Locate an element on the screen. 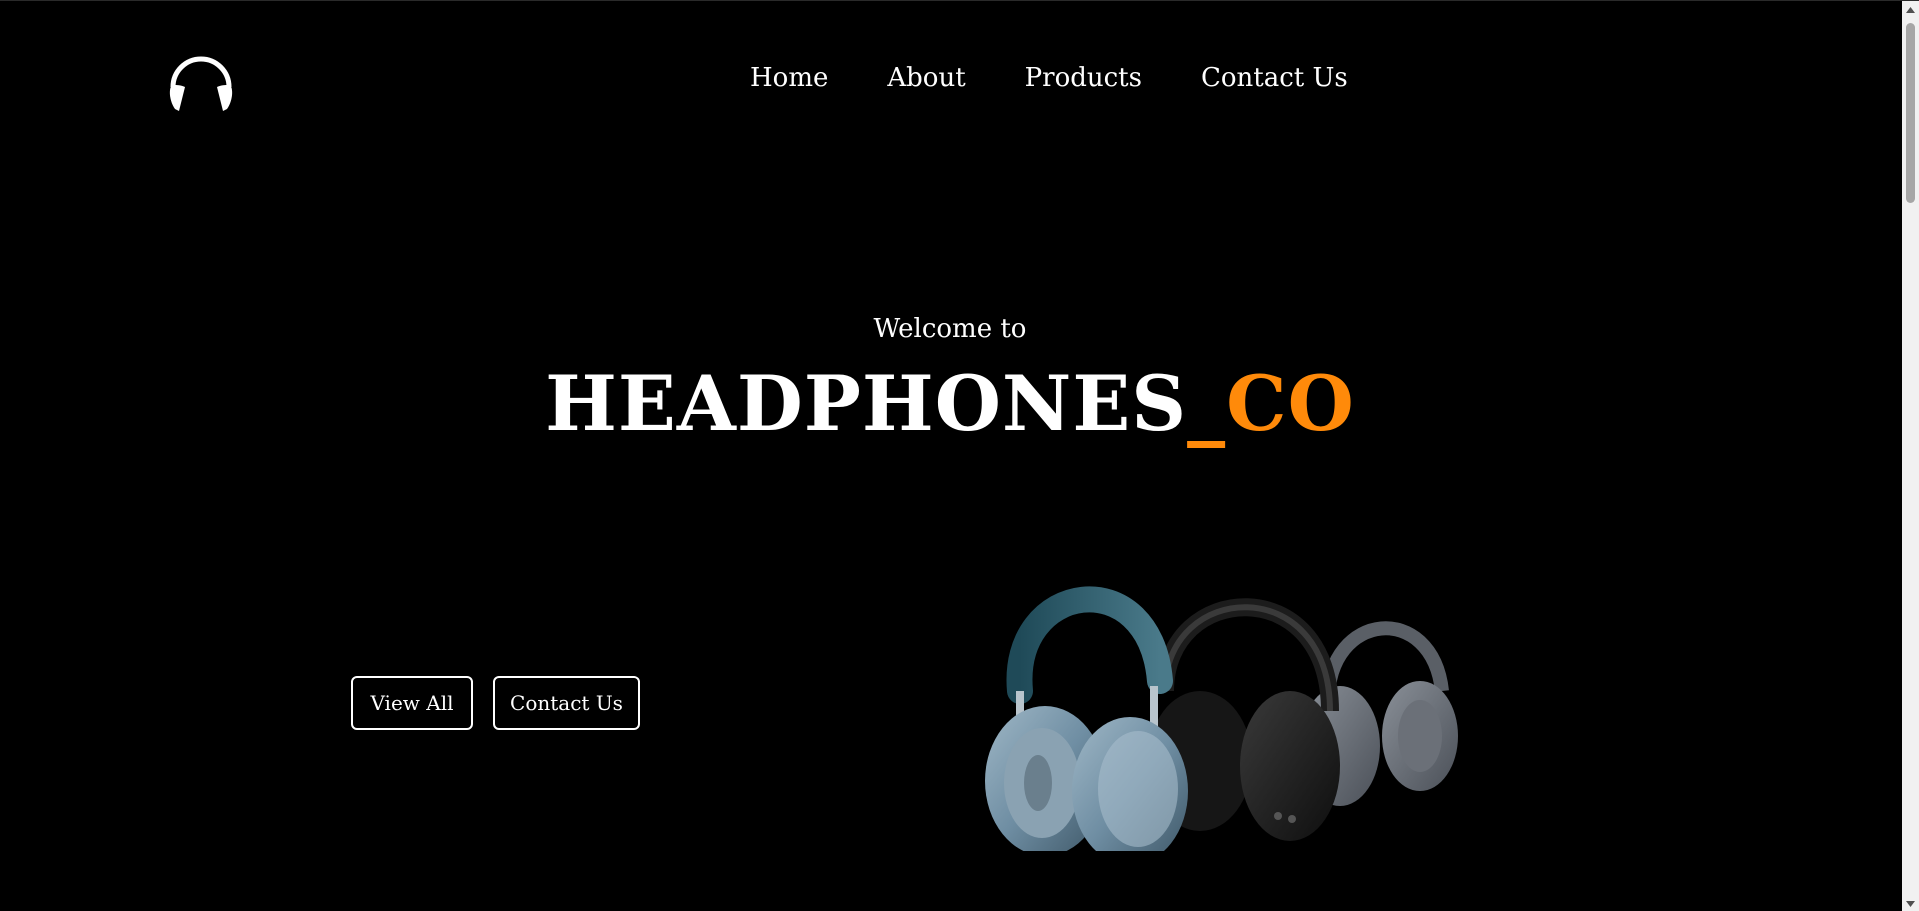  contact-us-button: Contact Us is located at coordinates (566, 703).